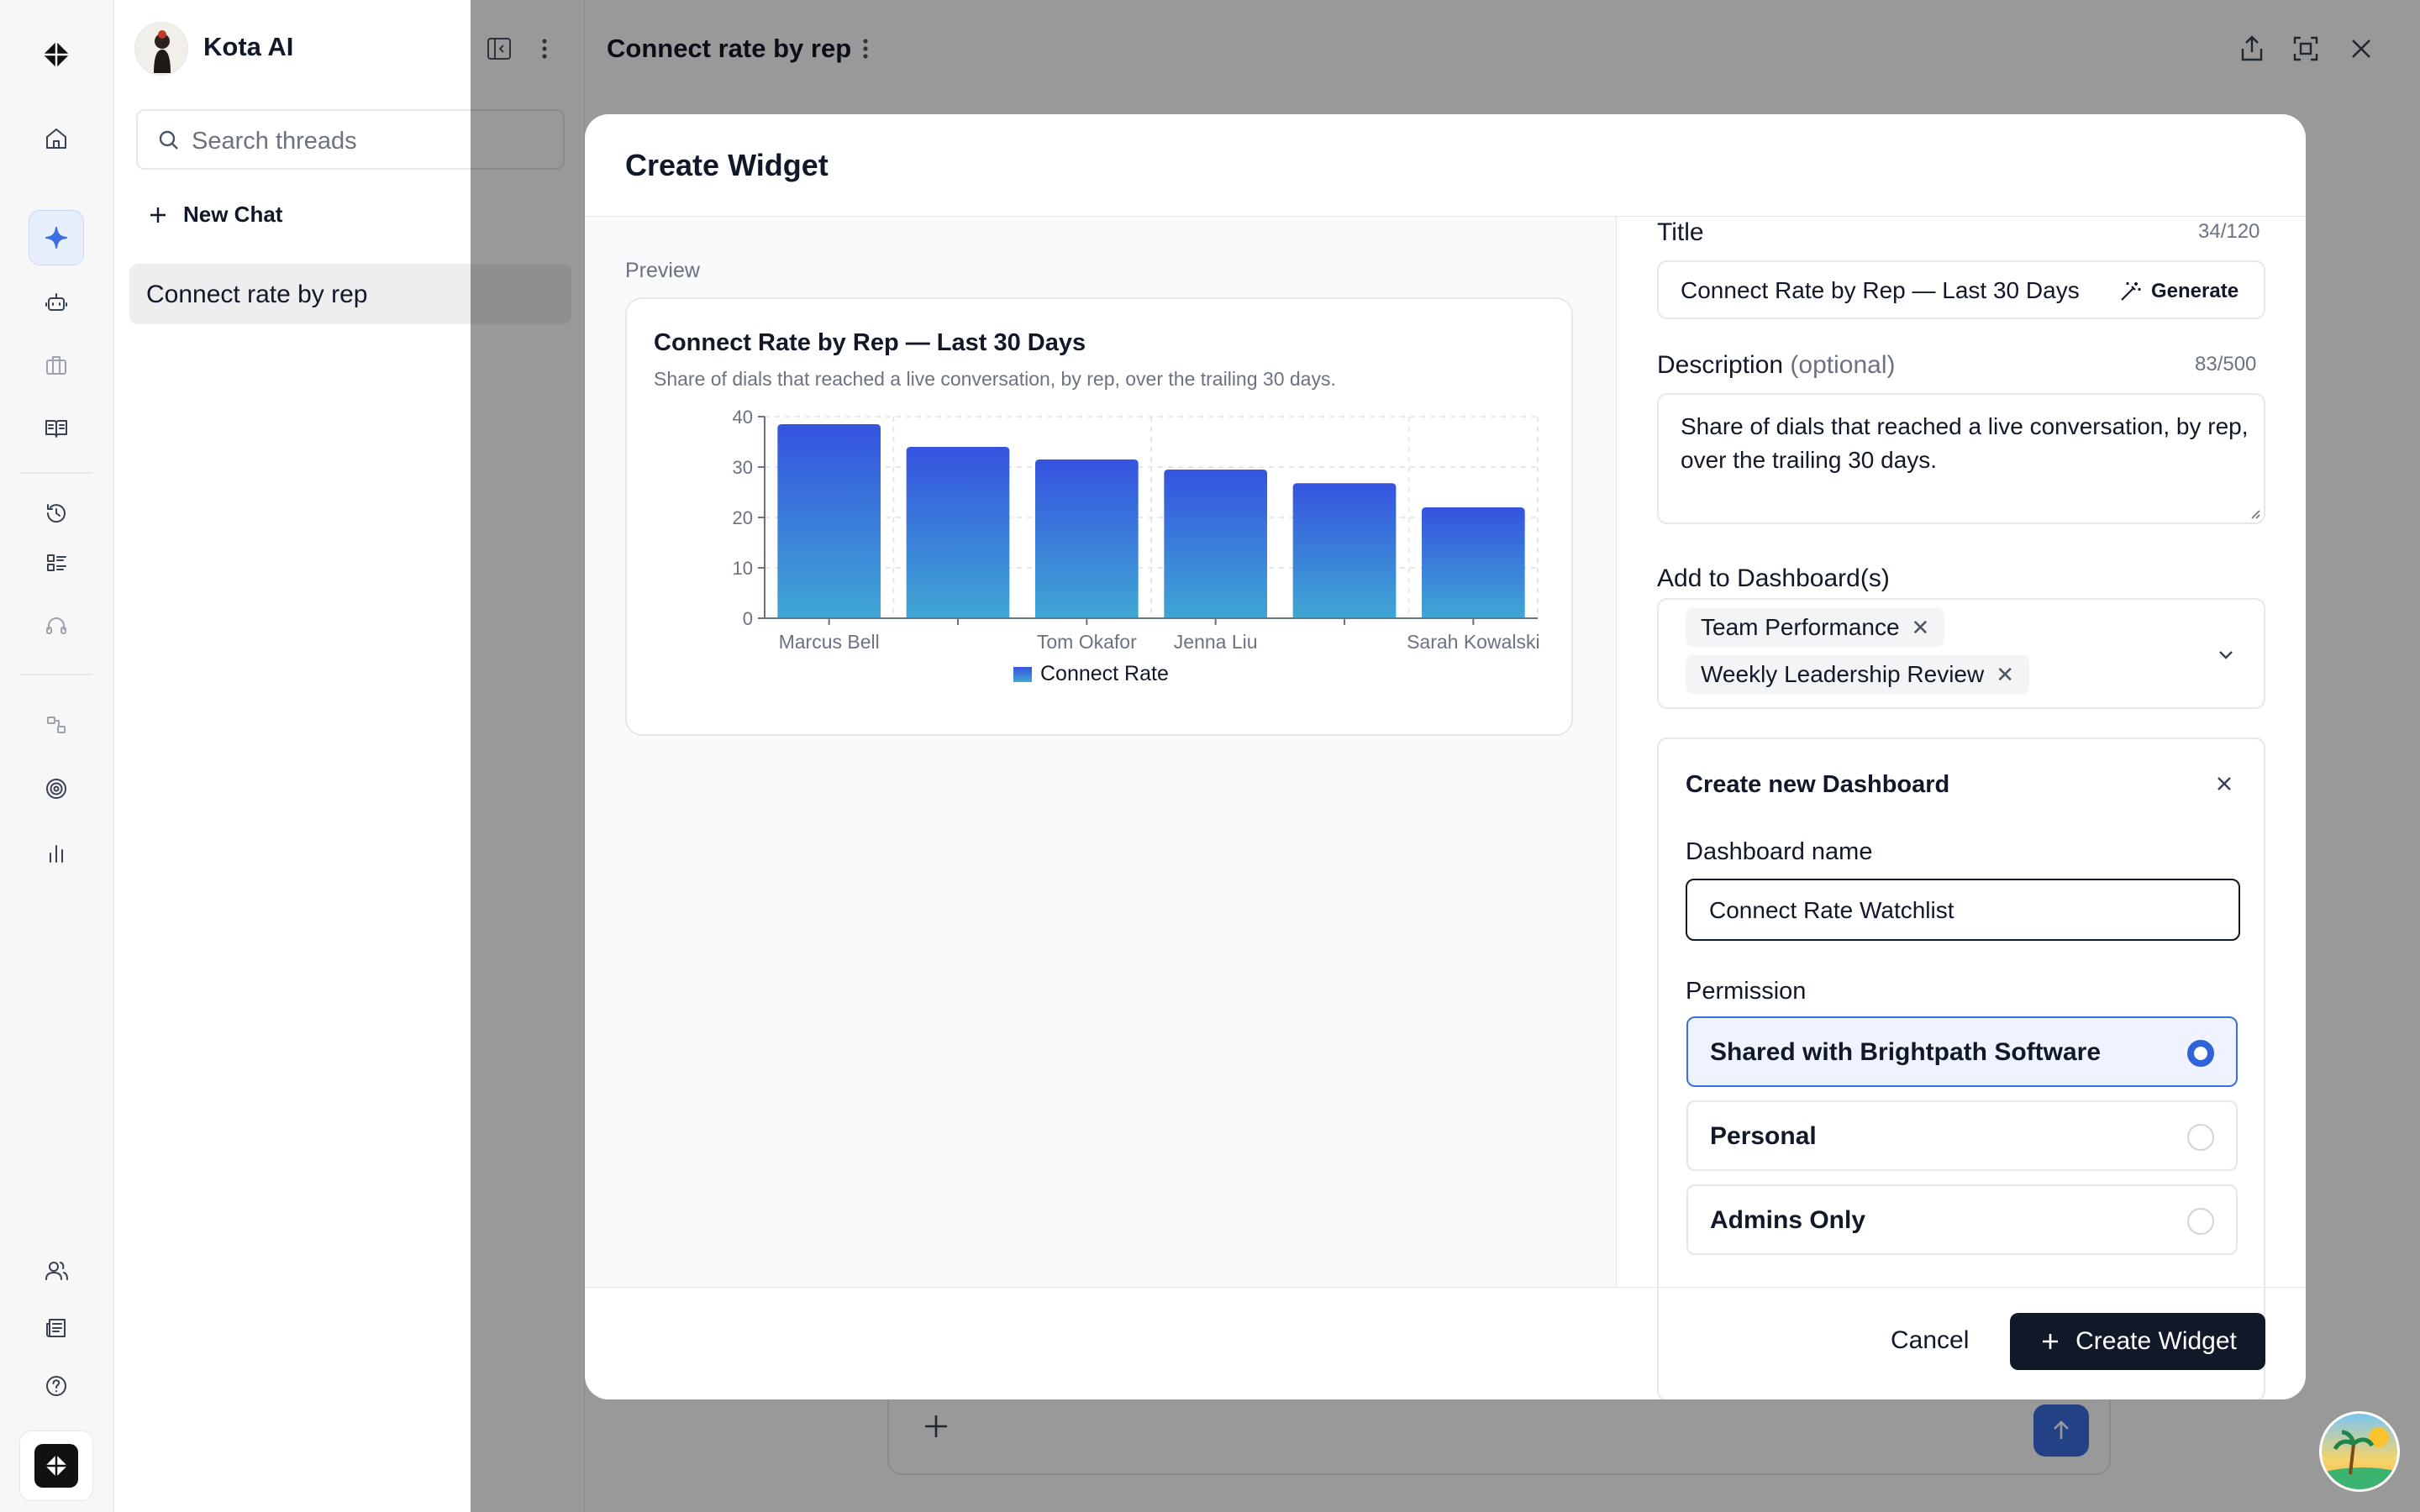  Describe the element at coordinates (748, 618) in the screenshot. I see `y-tick-label: 0` at that location.